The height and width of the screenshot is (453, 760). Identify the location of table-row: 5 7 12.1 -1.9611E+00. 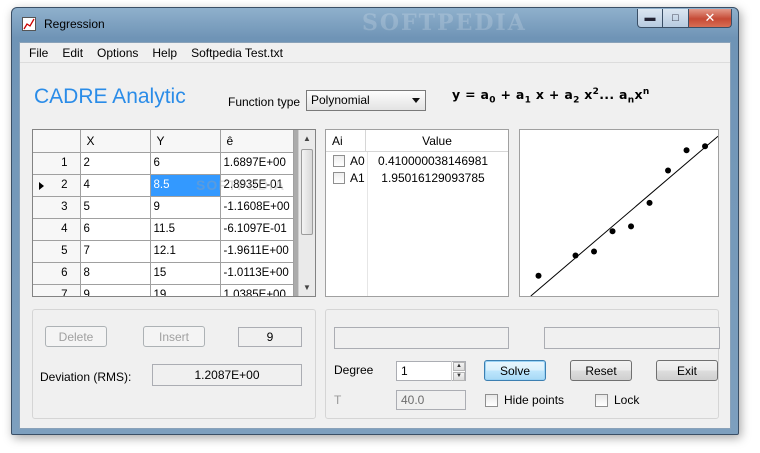
(163, 251).